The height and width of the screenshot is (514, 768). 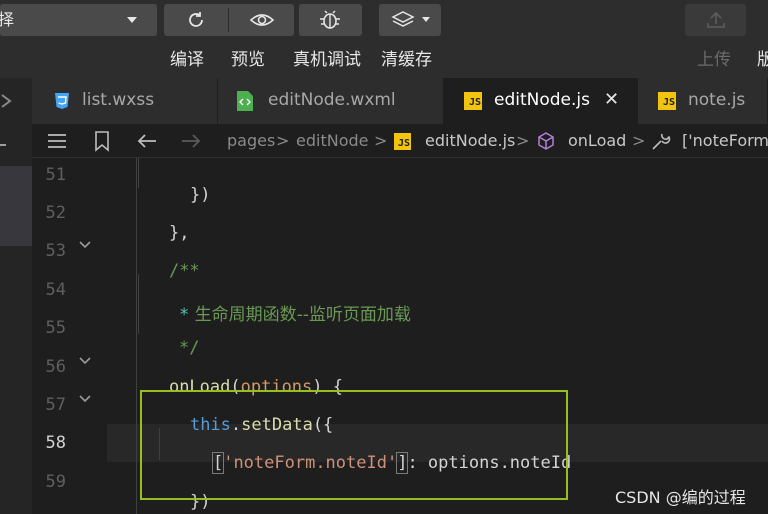 I want to click on compile-label: 编译, so click(x=187, y=60).